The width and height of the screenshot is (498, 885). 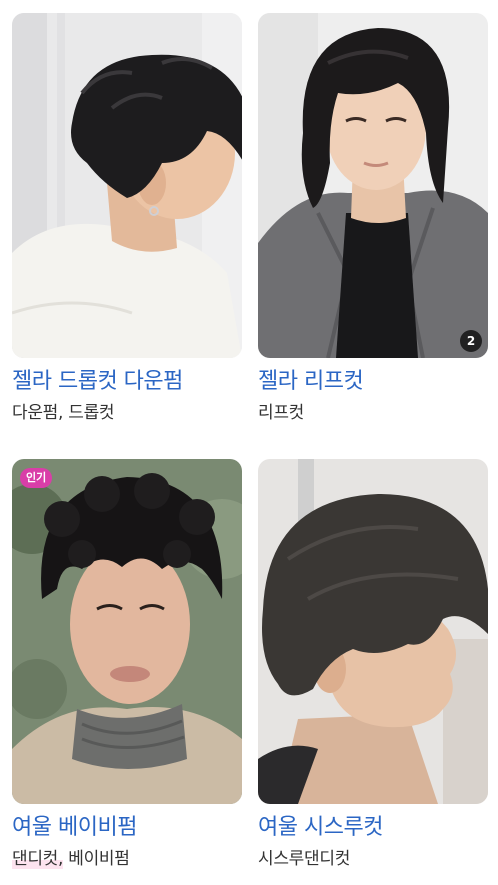 What do you see at coordinates (96, 859) in the screenshot?
I see `tag-rest: 베이비펌` at bounding box center [96, 859].